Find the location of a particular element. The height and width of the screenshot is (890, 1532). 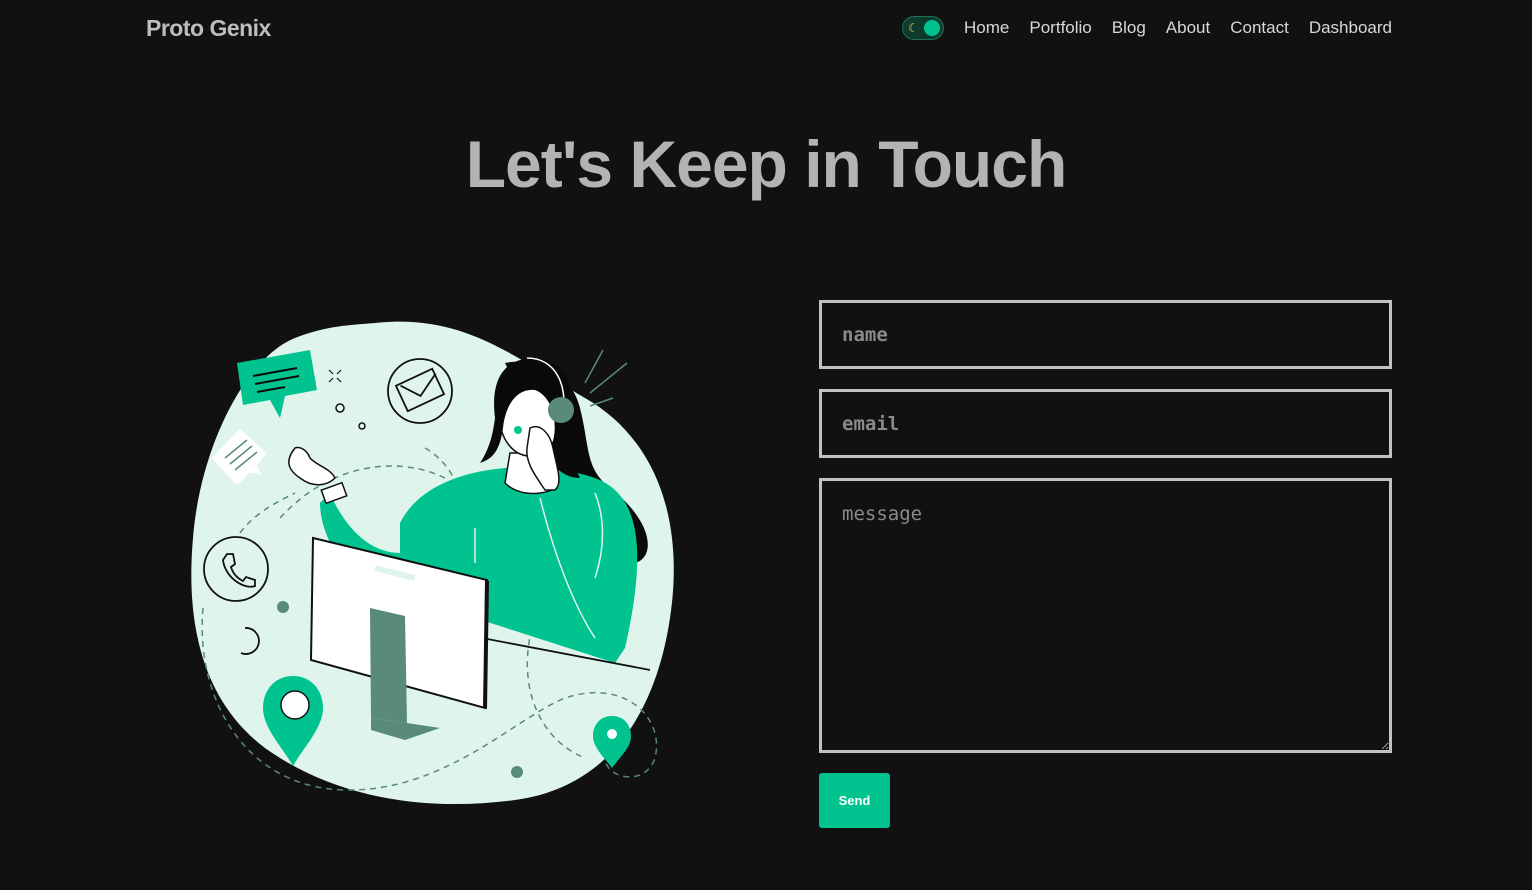

message-textarea is located at coordinates (1105, 615).